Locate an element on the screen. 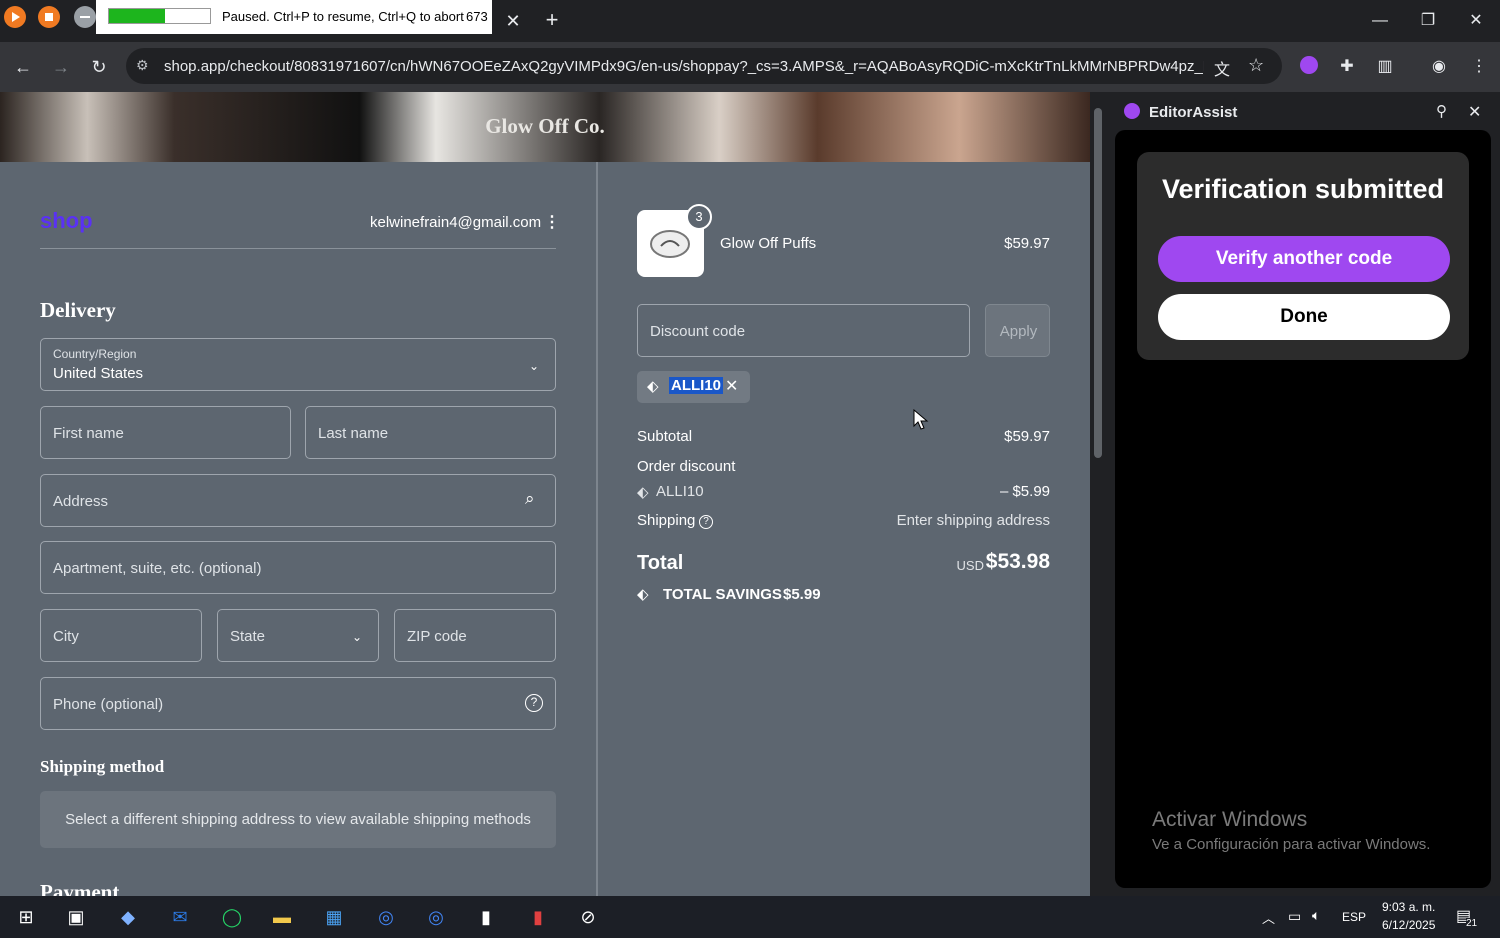 The image size is (1500, 938). subtotal-label: Subtotal is located at coordinates (665, 436).